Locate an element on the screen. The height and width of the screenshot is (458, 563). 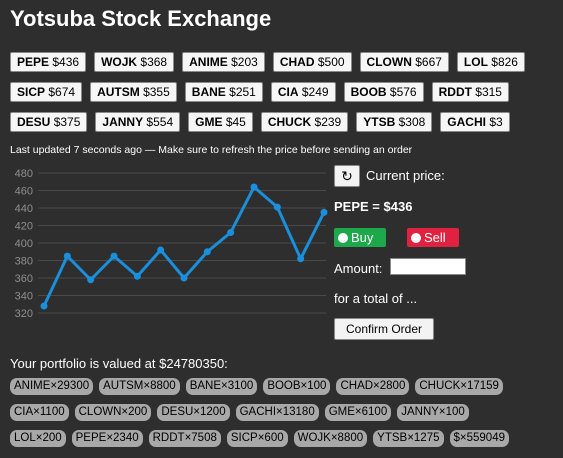
ticker-price: $239 is located at coordinates (328, 122).